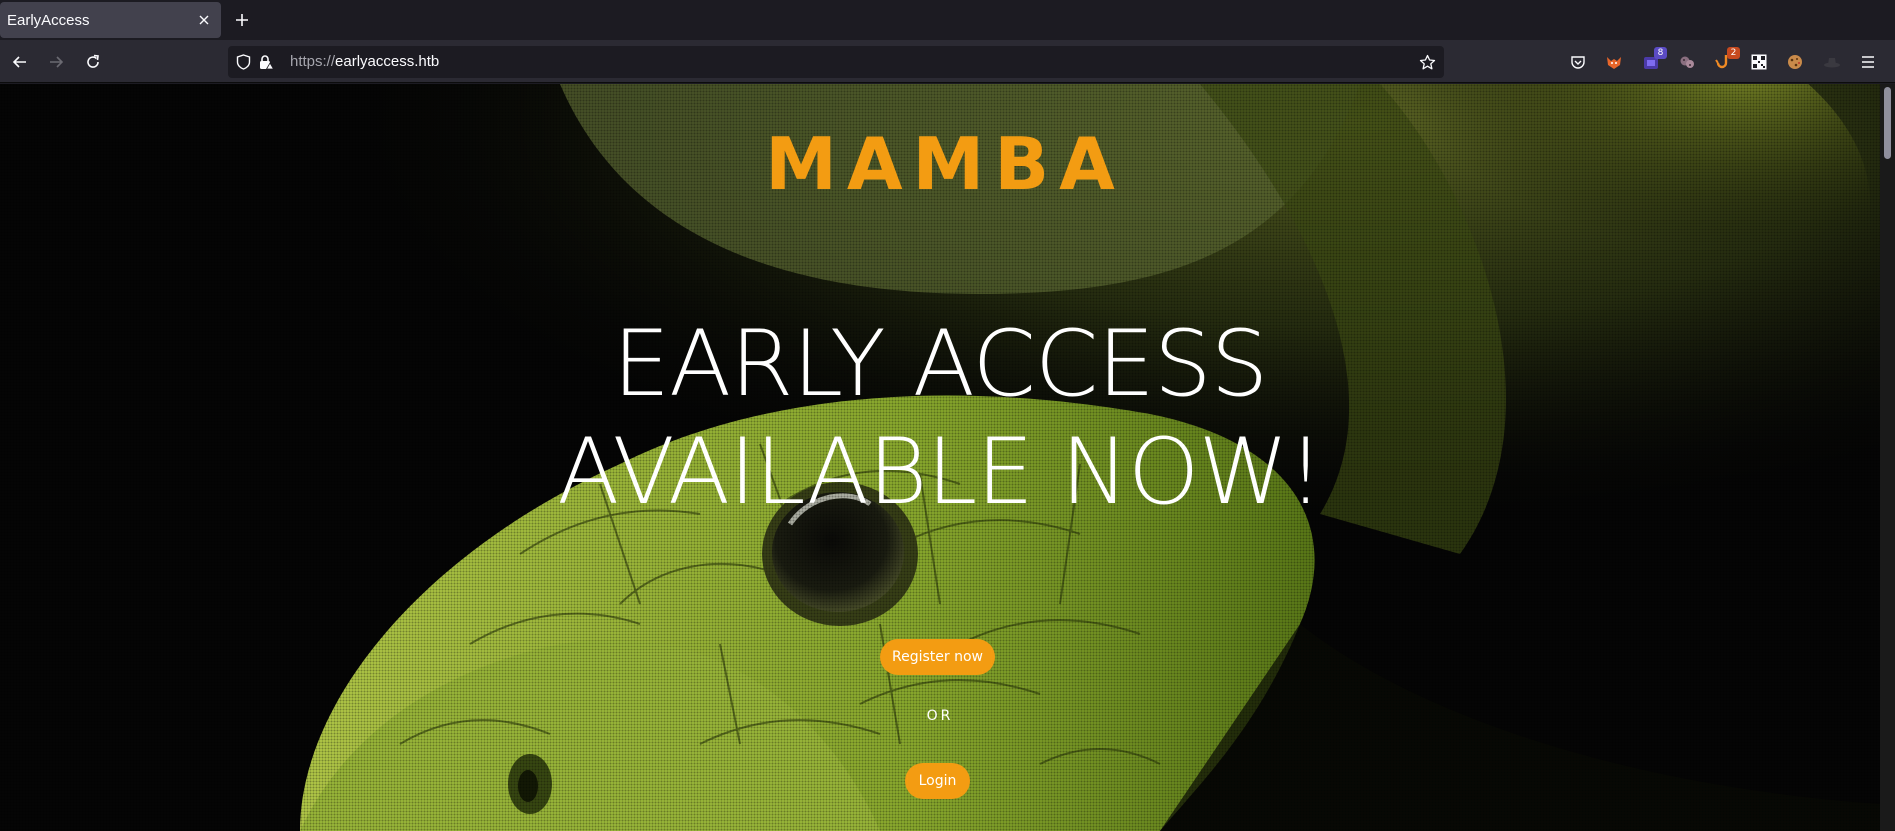 This screenshot has height=831, width=1895. Describe the element at coordinates (1759, 62) in the screenshot. I see `qr-code-icon` at that location.